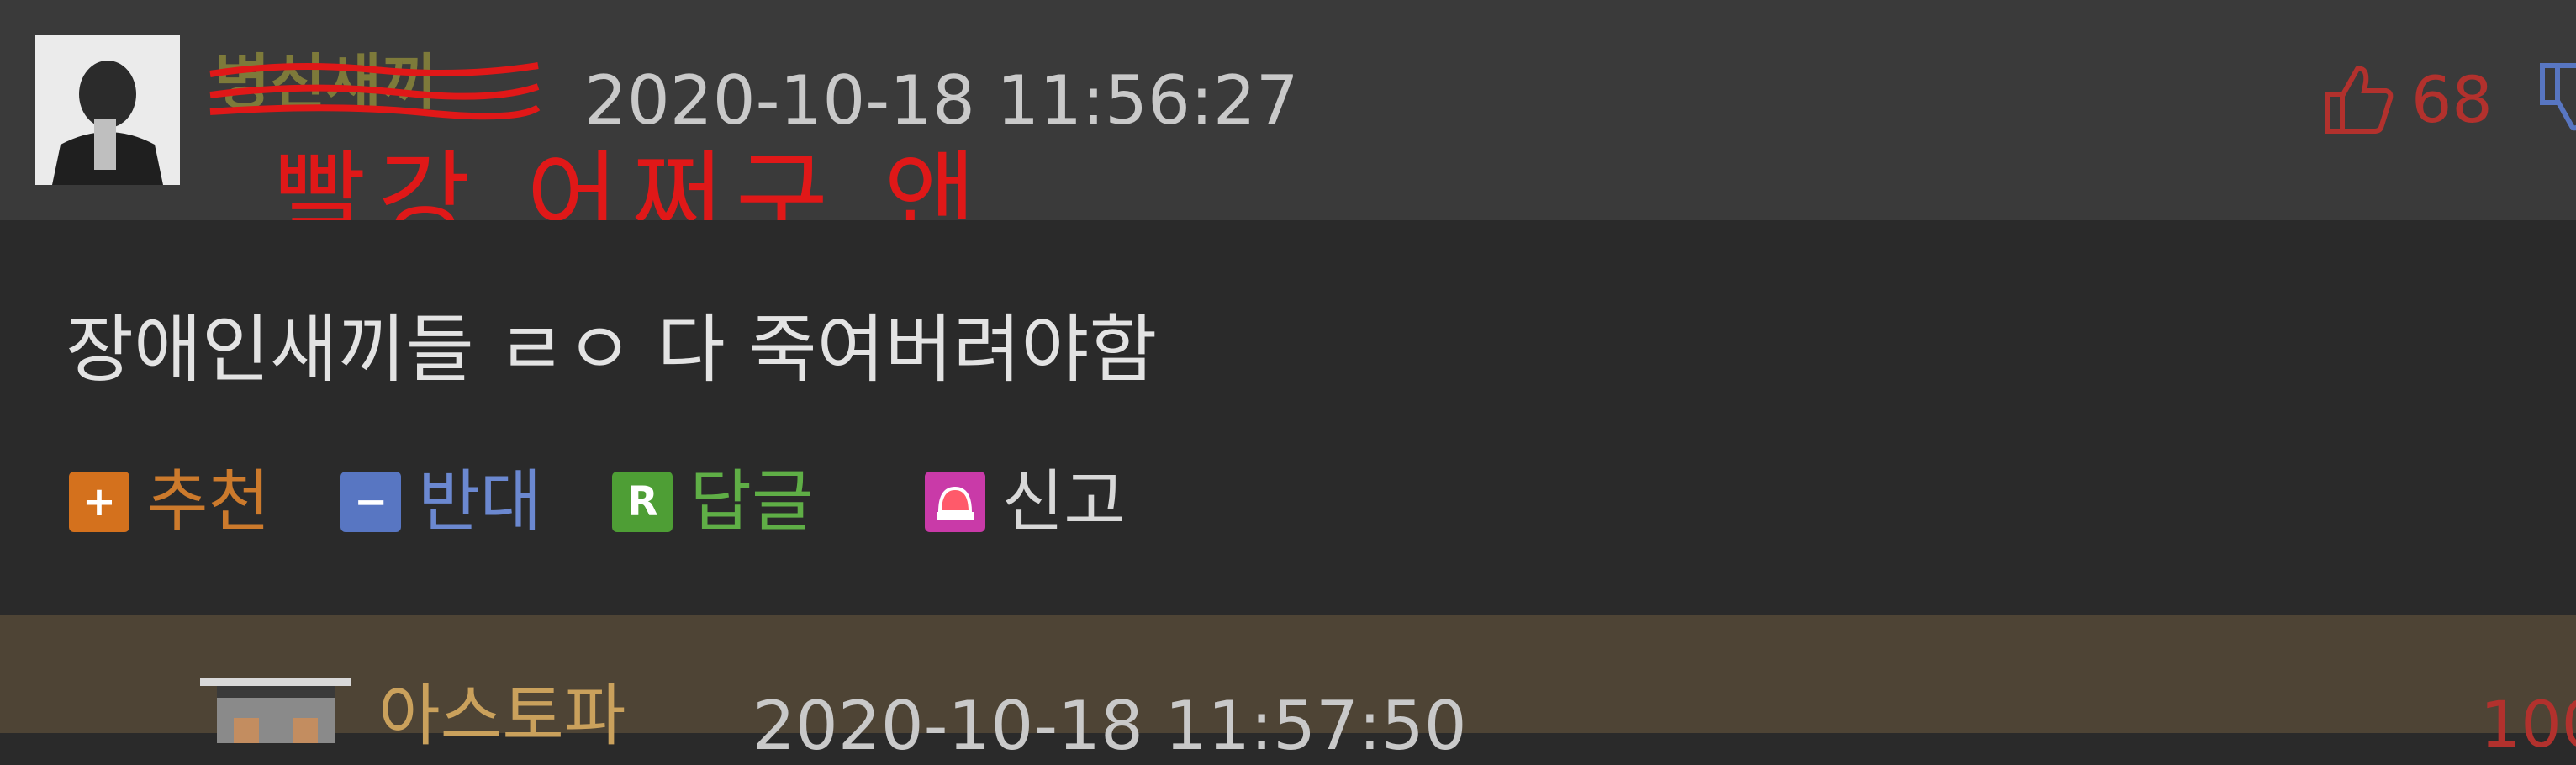 Image resolution: width=2576 pixels, height=765 pixels. I want to click on comment-timestamp: 2020-10-18 11:56:27, so click(941, 100).